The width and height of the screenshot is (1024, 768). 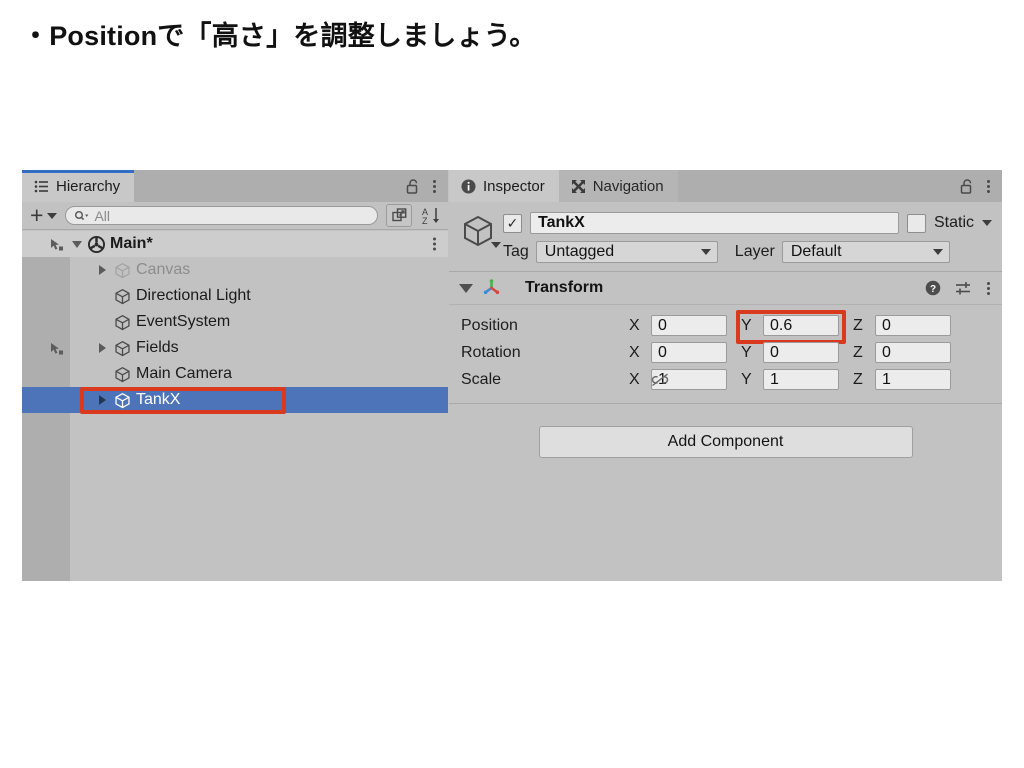 What do you see at coordinates (102, 215) in the screenshot?
I see `search-placeholder: All` at bounding box center [102, 215].